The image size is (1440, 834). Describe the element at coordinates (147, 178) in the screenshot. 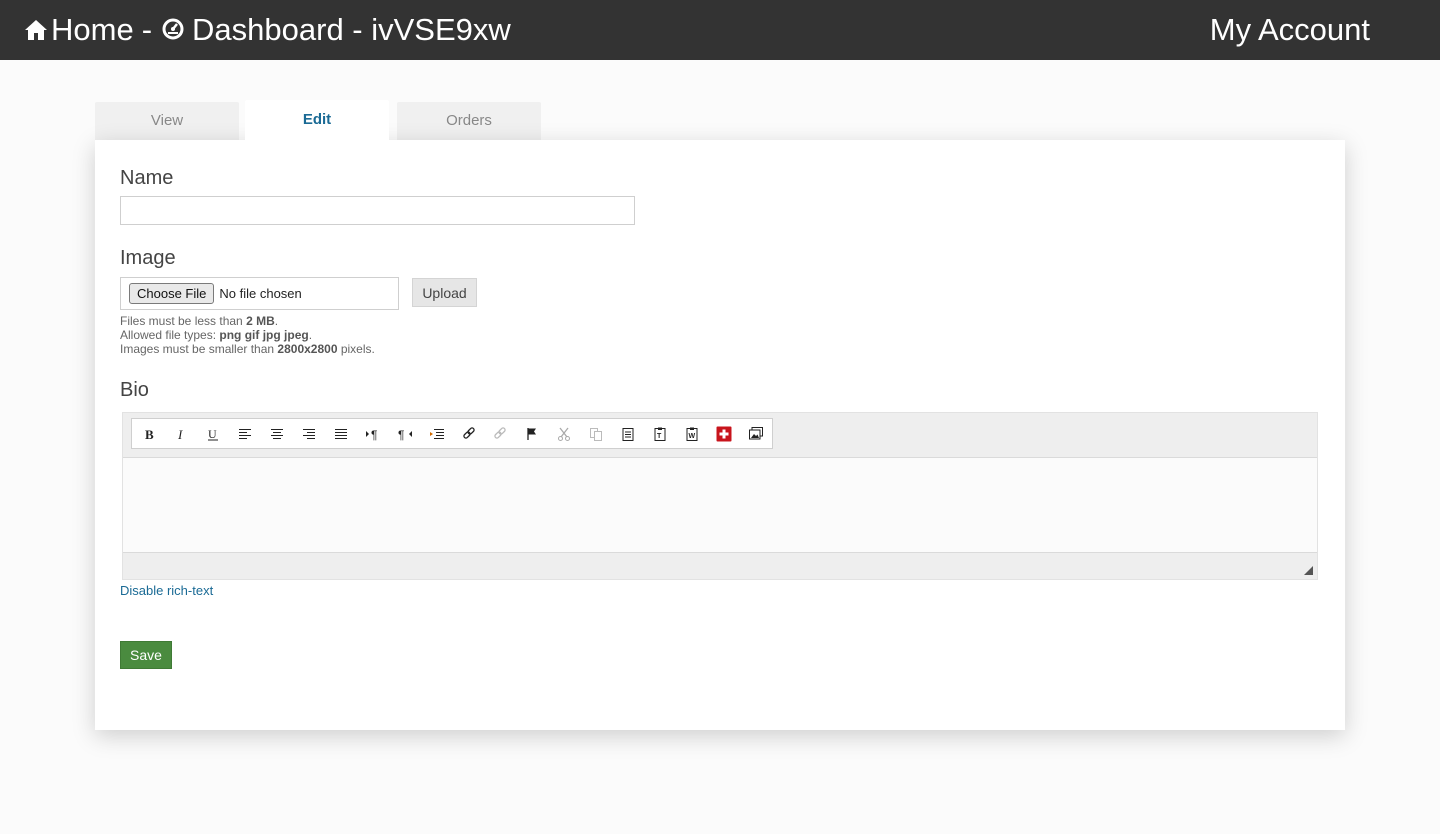

I see `name-label: Name` at that location.